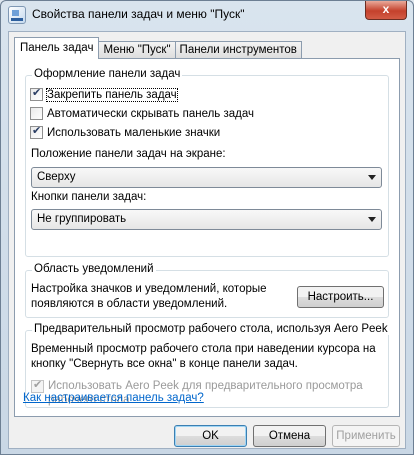  Describe the element at coordinates (128, 154) in the screenshot. I see `location-label: Положение панели задач на экране:` at that location.